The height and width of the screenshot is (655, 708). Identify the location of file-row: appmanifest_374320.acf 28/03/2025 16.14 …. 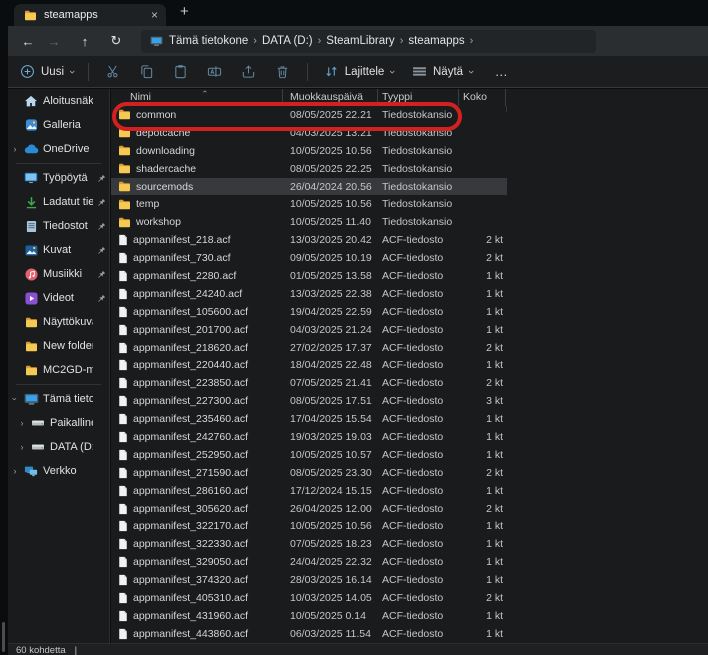
(309, 580).